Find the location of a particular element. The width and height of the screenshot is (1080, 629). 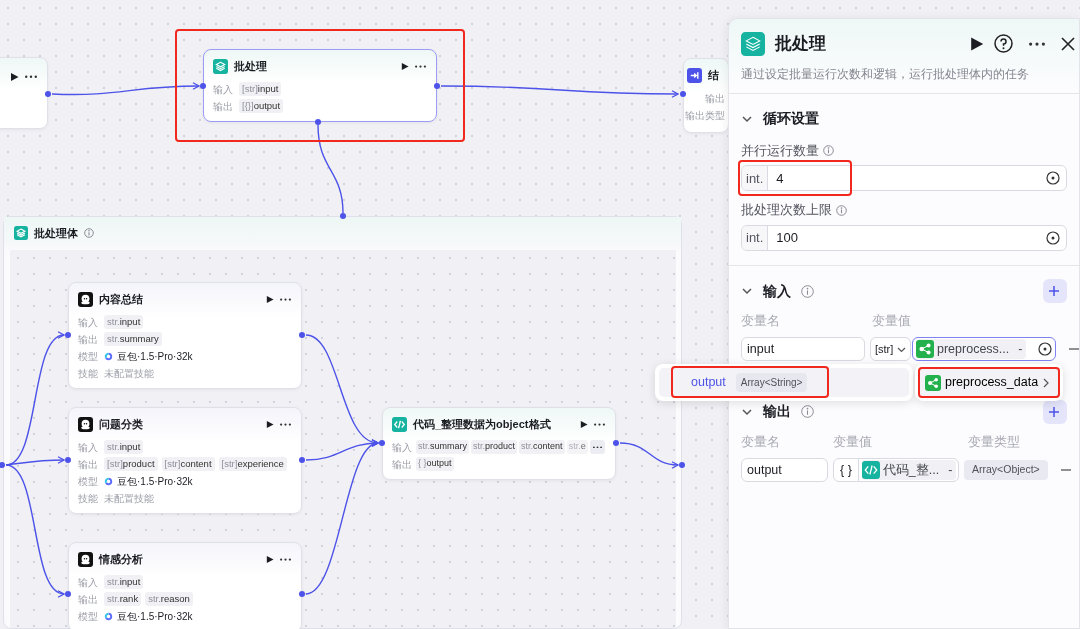

close-icon is located at coordinates (1068, 43).